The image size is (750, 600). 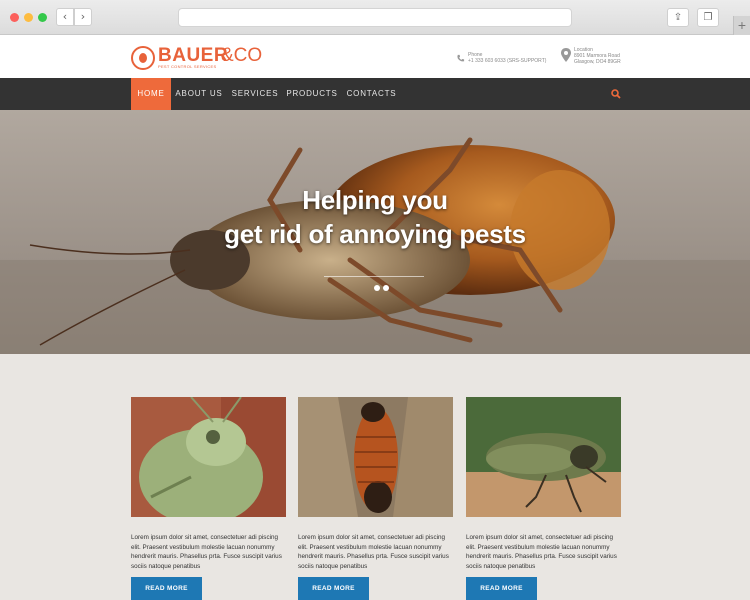 I want to click on nav-item-home: HOME, so click(x=151, y=94).